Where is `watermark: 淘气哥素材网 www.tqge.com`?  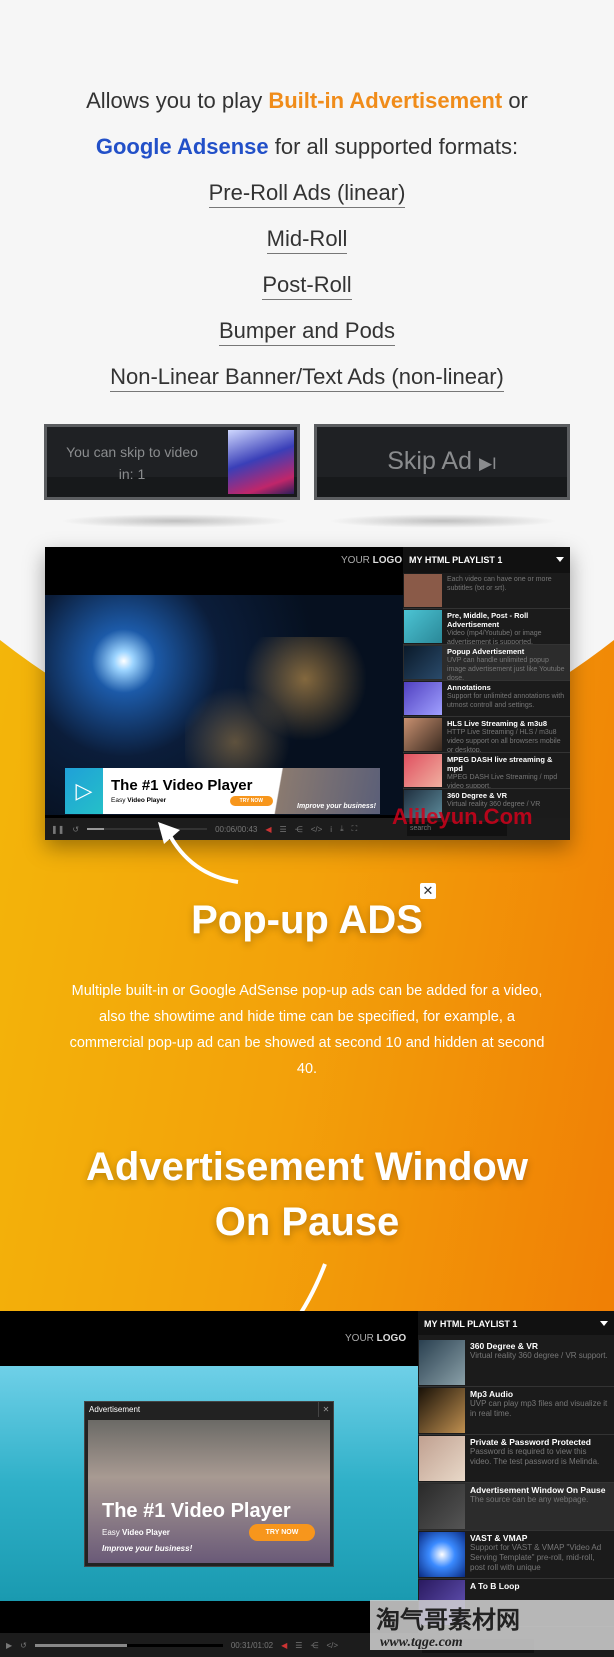
watermark: 淘气哥素材网 www.tqge.com is located at coordinates (492, 1625).